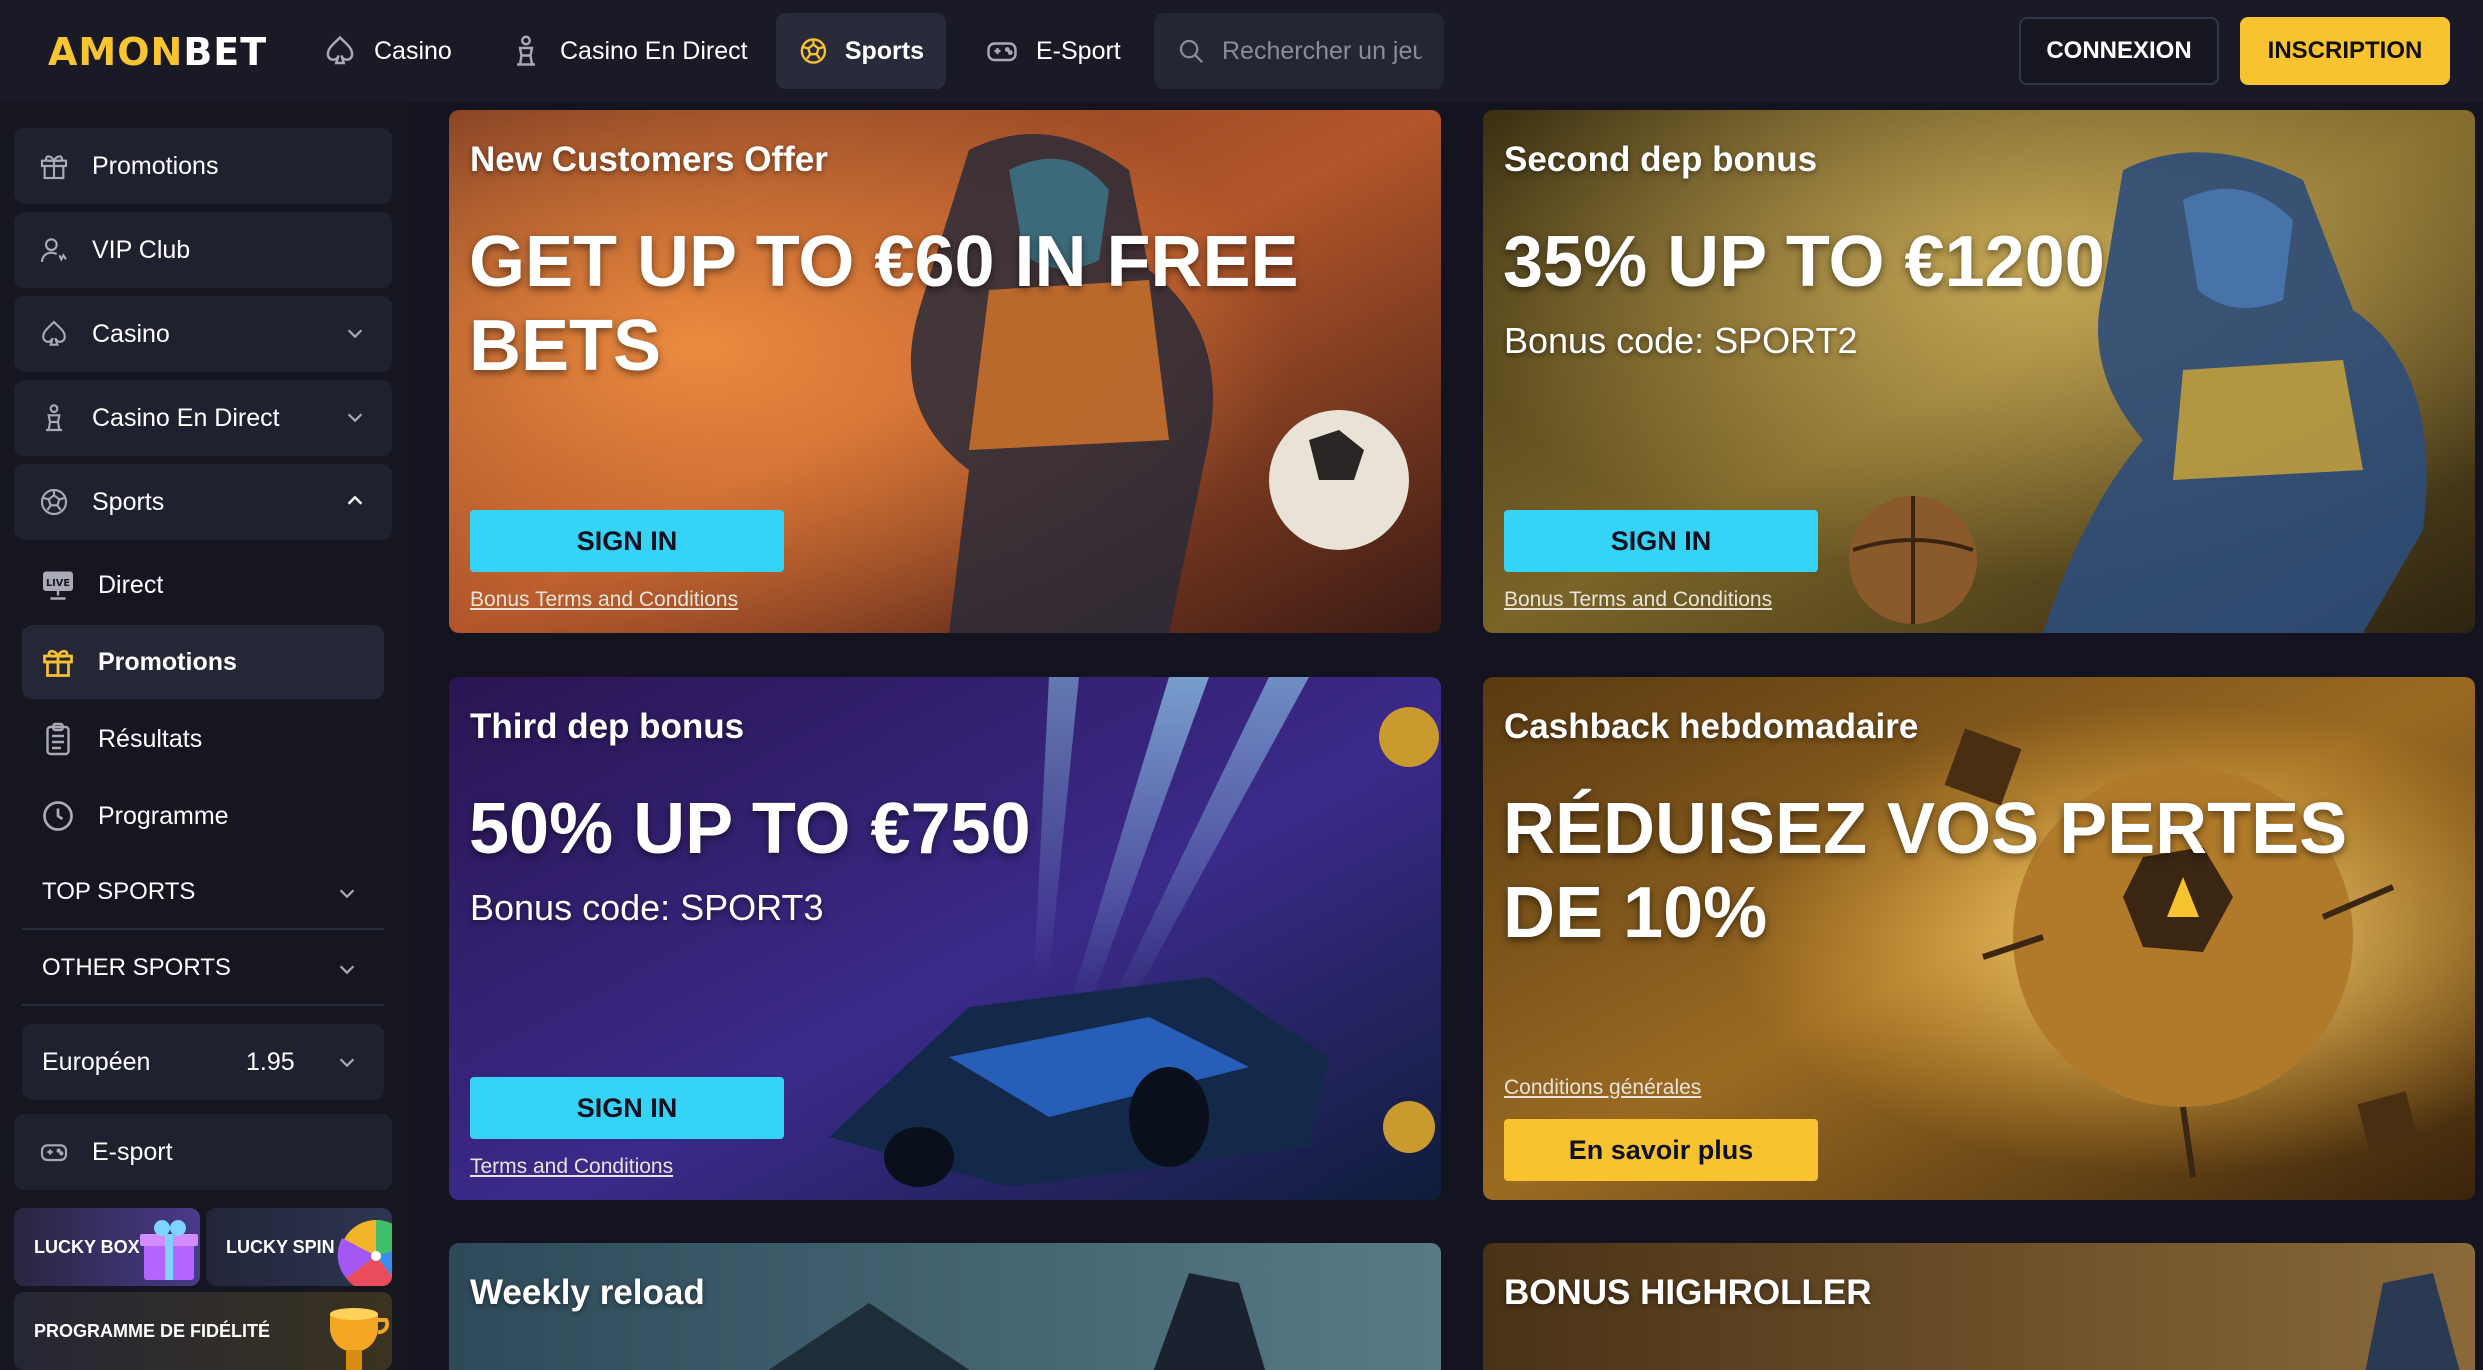  Describe the element at coordinates (355, 501) in the screenshot. I see `chevron-up-icon` at that location.